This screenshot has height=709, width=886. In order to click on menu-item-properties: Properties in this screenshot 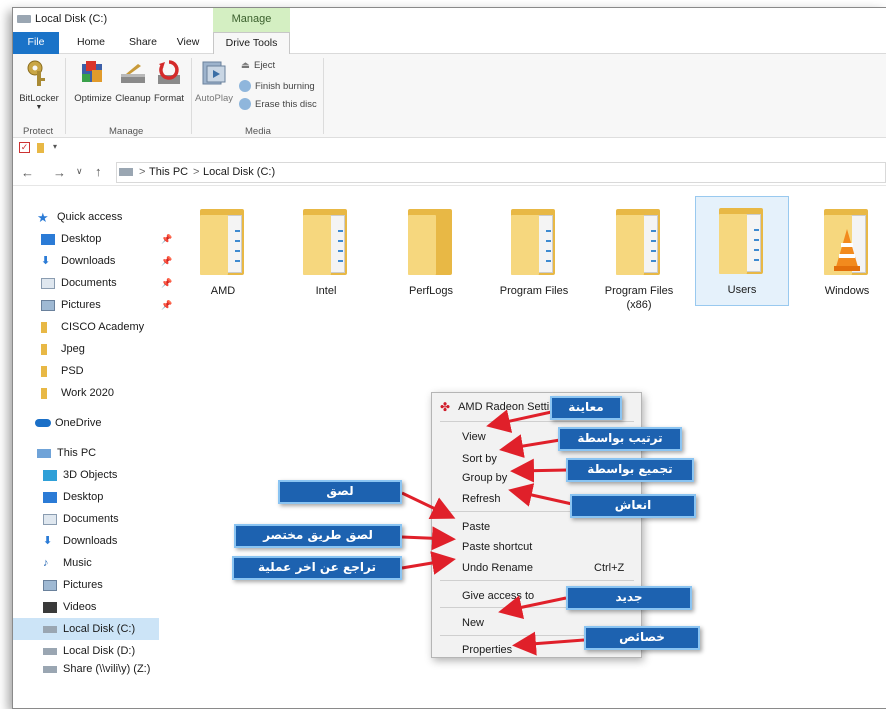, I will do `click(487, 650)`.